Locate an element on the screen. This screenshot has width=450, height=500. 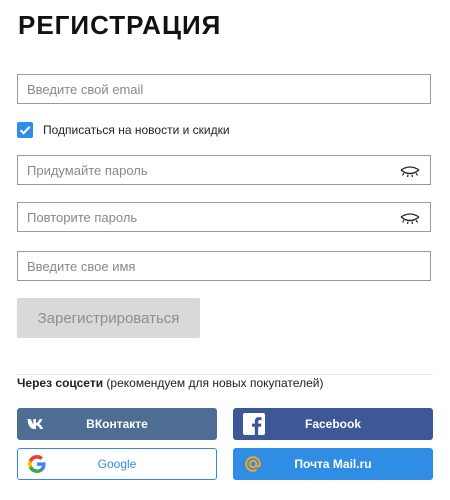
mailru-login-button: Почта Mail.ru is located at coordinates (333, 464).